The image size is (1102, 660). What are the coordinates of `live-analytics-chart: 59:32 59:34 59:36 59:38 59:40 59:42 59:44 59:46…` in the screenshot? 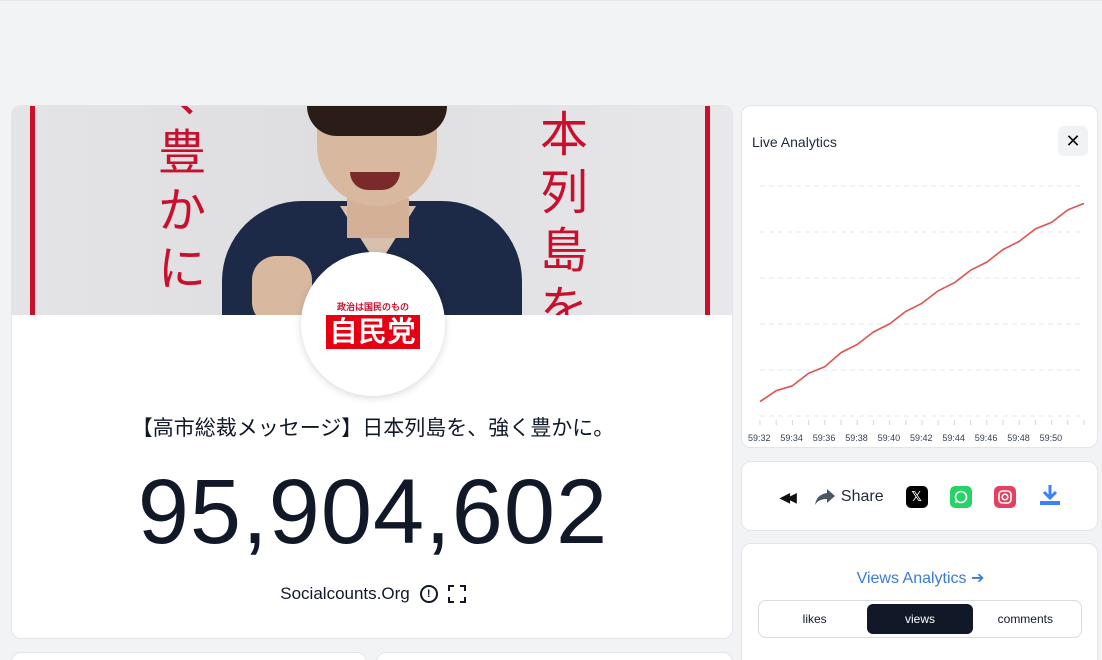 It's located at (916, 314).